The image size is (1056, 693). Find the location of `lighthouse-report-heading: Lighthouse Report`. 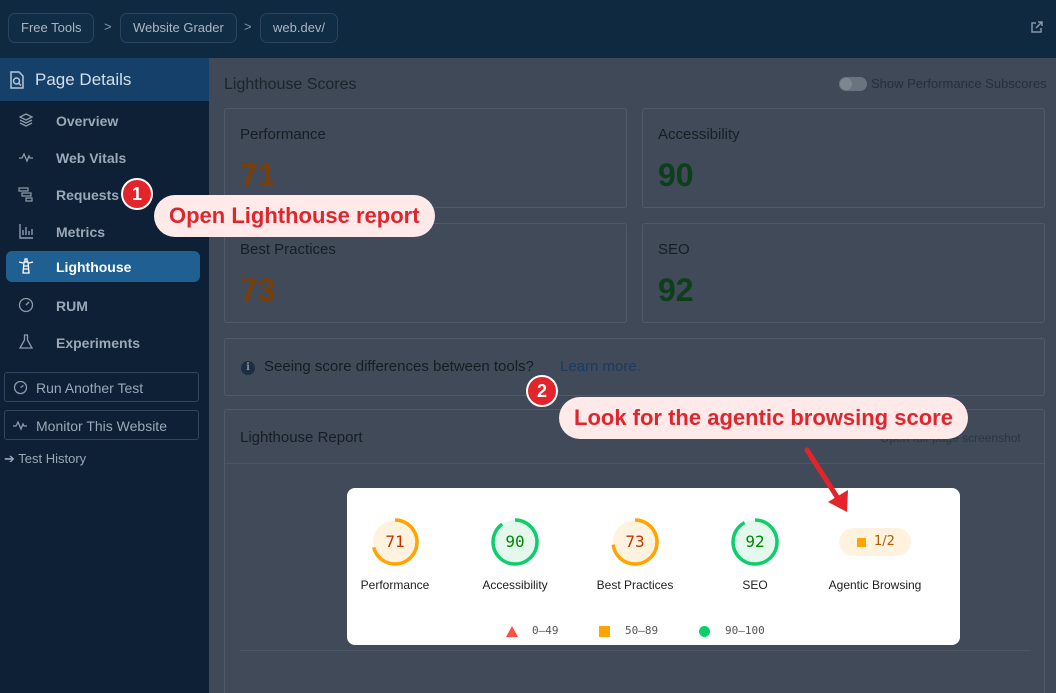

lighthouse-report-heading: Lighthouse Report is located at coordinates (301, 437).